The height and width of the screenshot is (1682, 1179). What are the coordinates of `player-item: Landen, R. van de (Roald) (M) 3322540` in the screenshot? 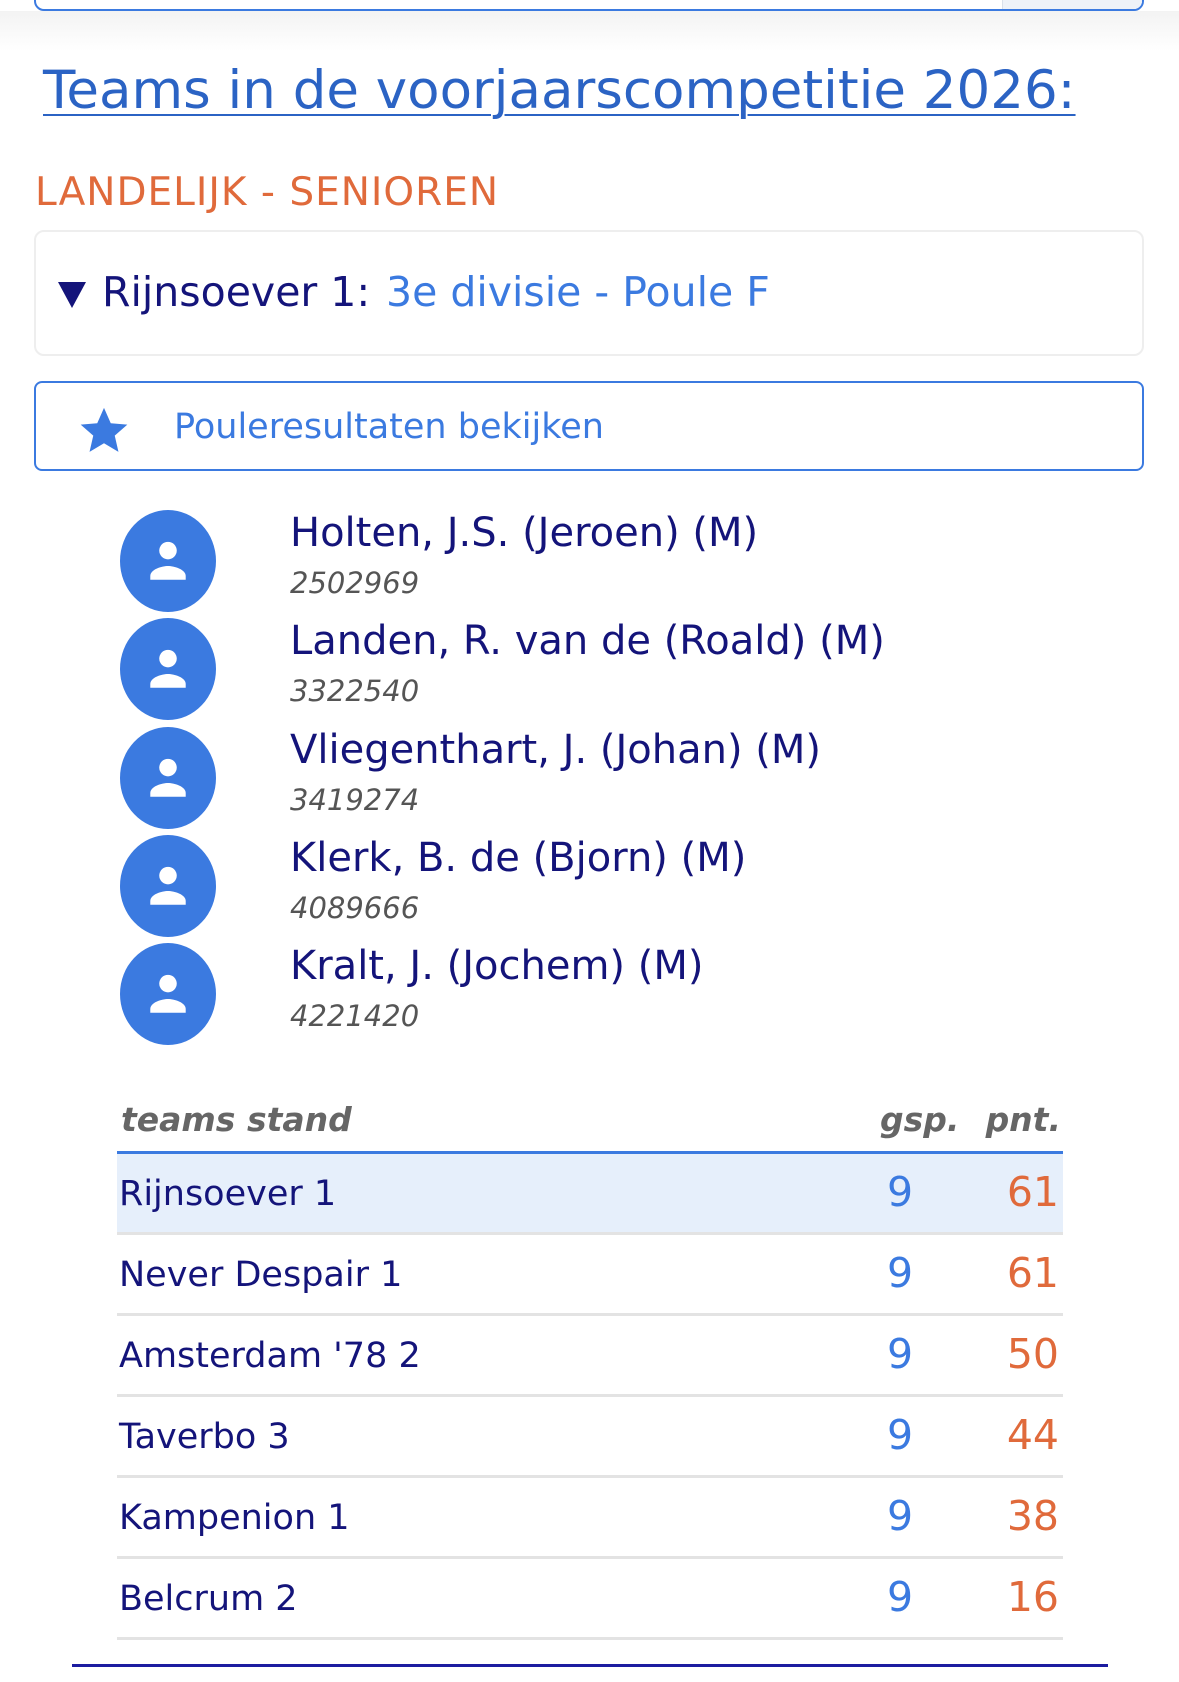 It's located at (610, 673).